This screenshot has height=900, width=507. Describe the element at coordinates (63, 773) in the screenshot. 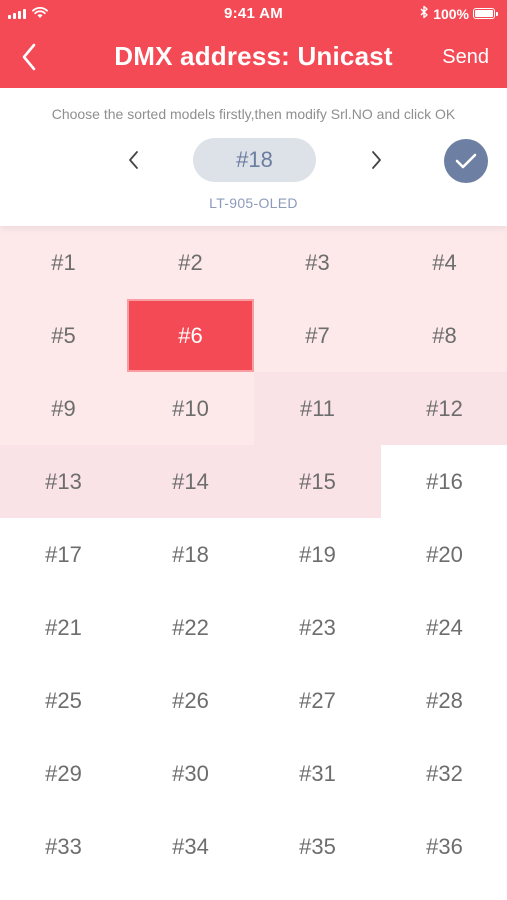

I see `address-cell: #29` at that location.